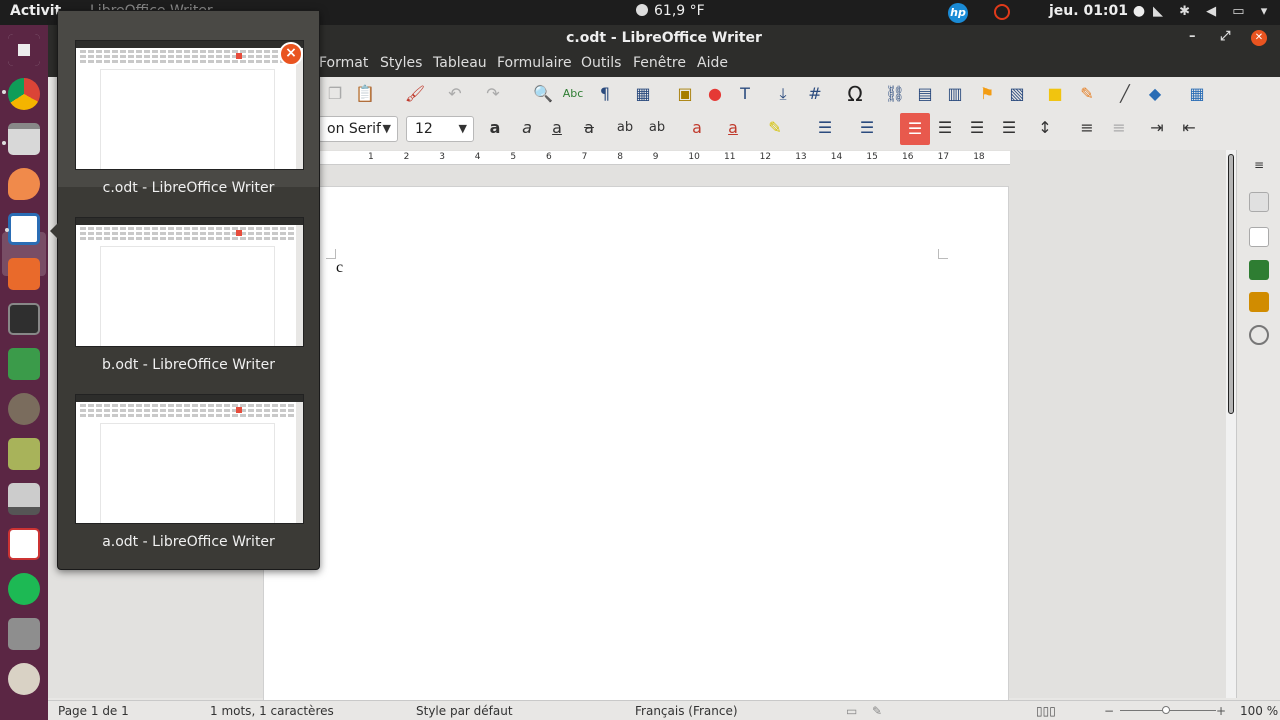 The height and width of the screenshot is (720, 1280). Describe the element at coordinates (339, 268) in the screenshot. I see `document-text: c` at that location.